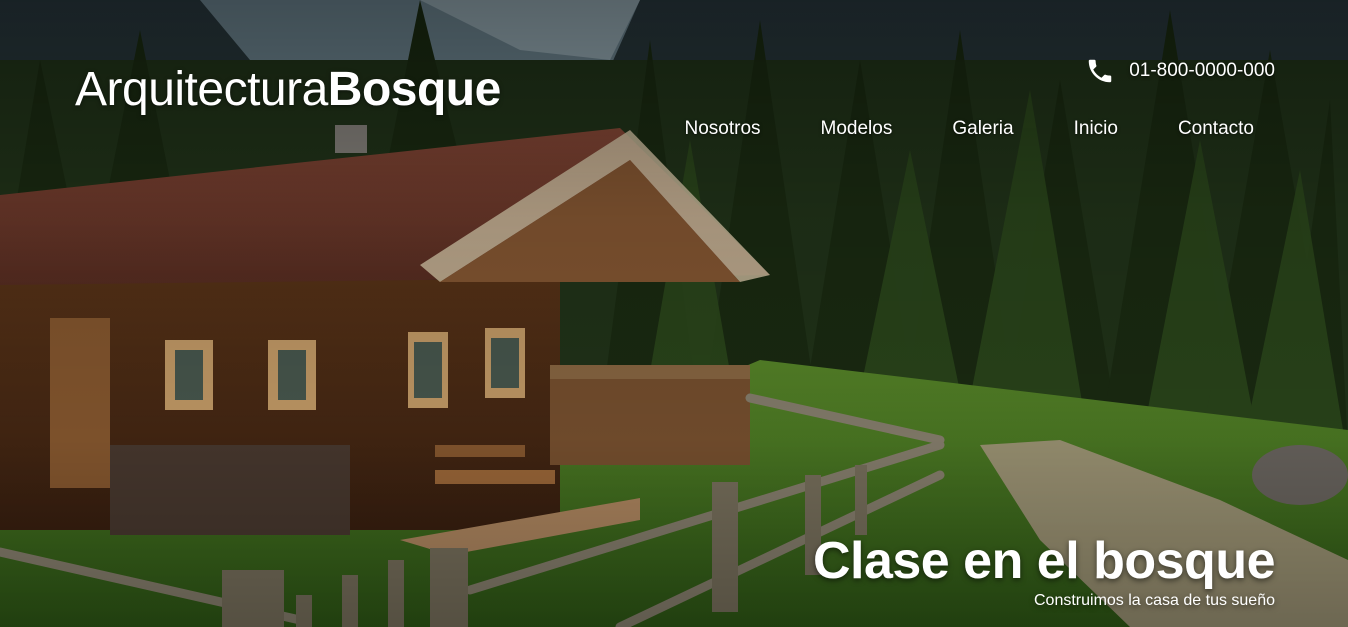  I want to click on logo-bold-text: Bosque, so click(414, 89).